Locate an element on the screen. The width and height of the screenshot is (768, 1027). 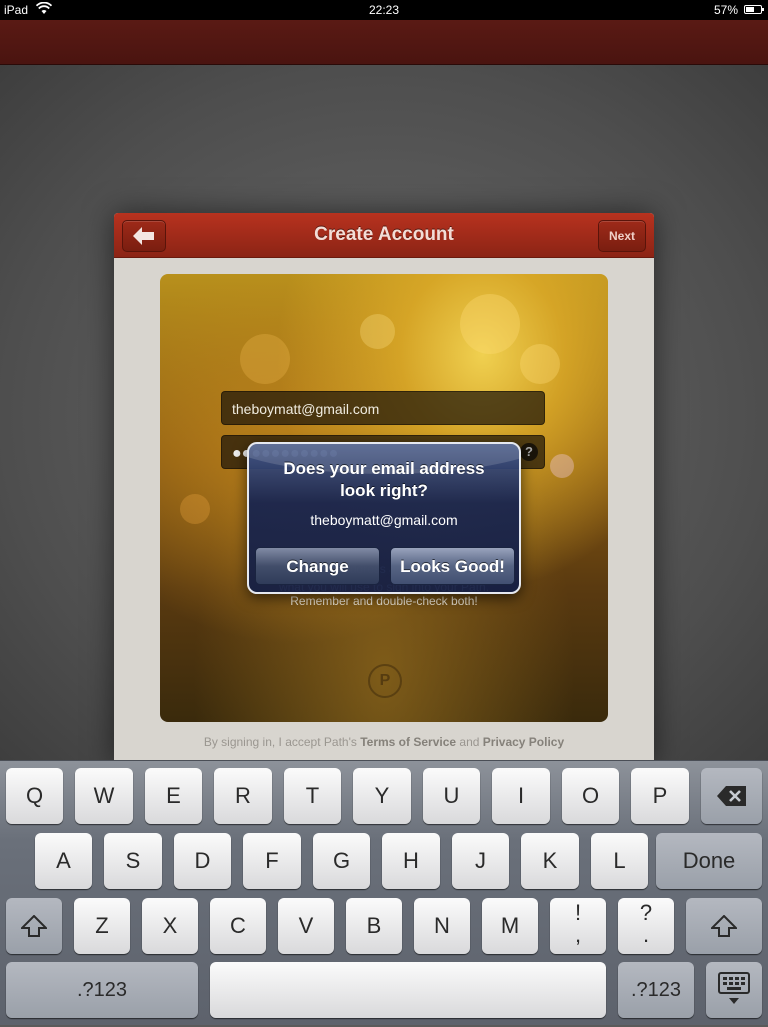
hide-keyboard-key is located at coordinates (734, 990).